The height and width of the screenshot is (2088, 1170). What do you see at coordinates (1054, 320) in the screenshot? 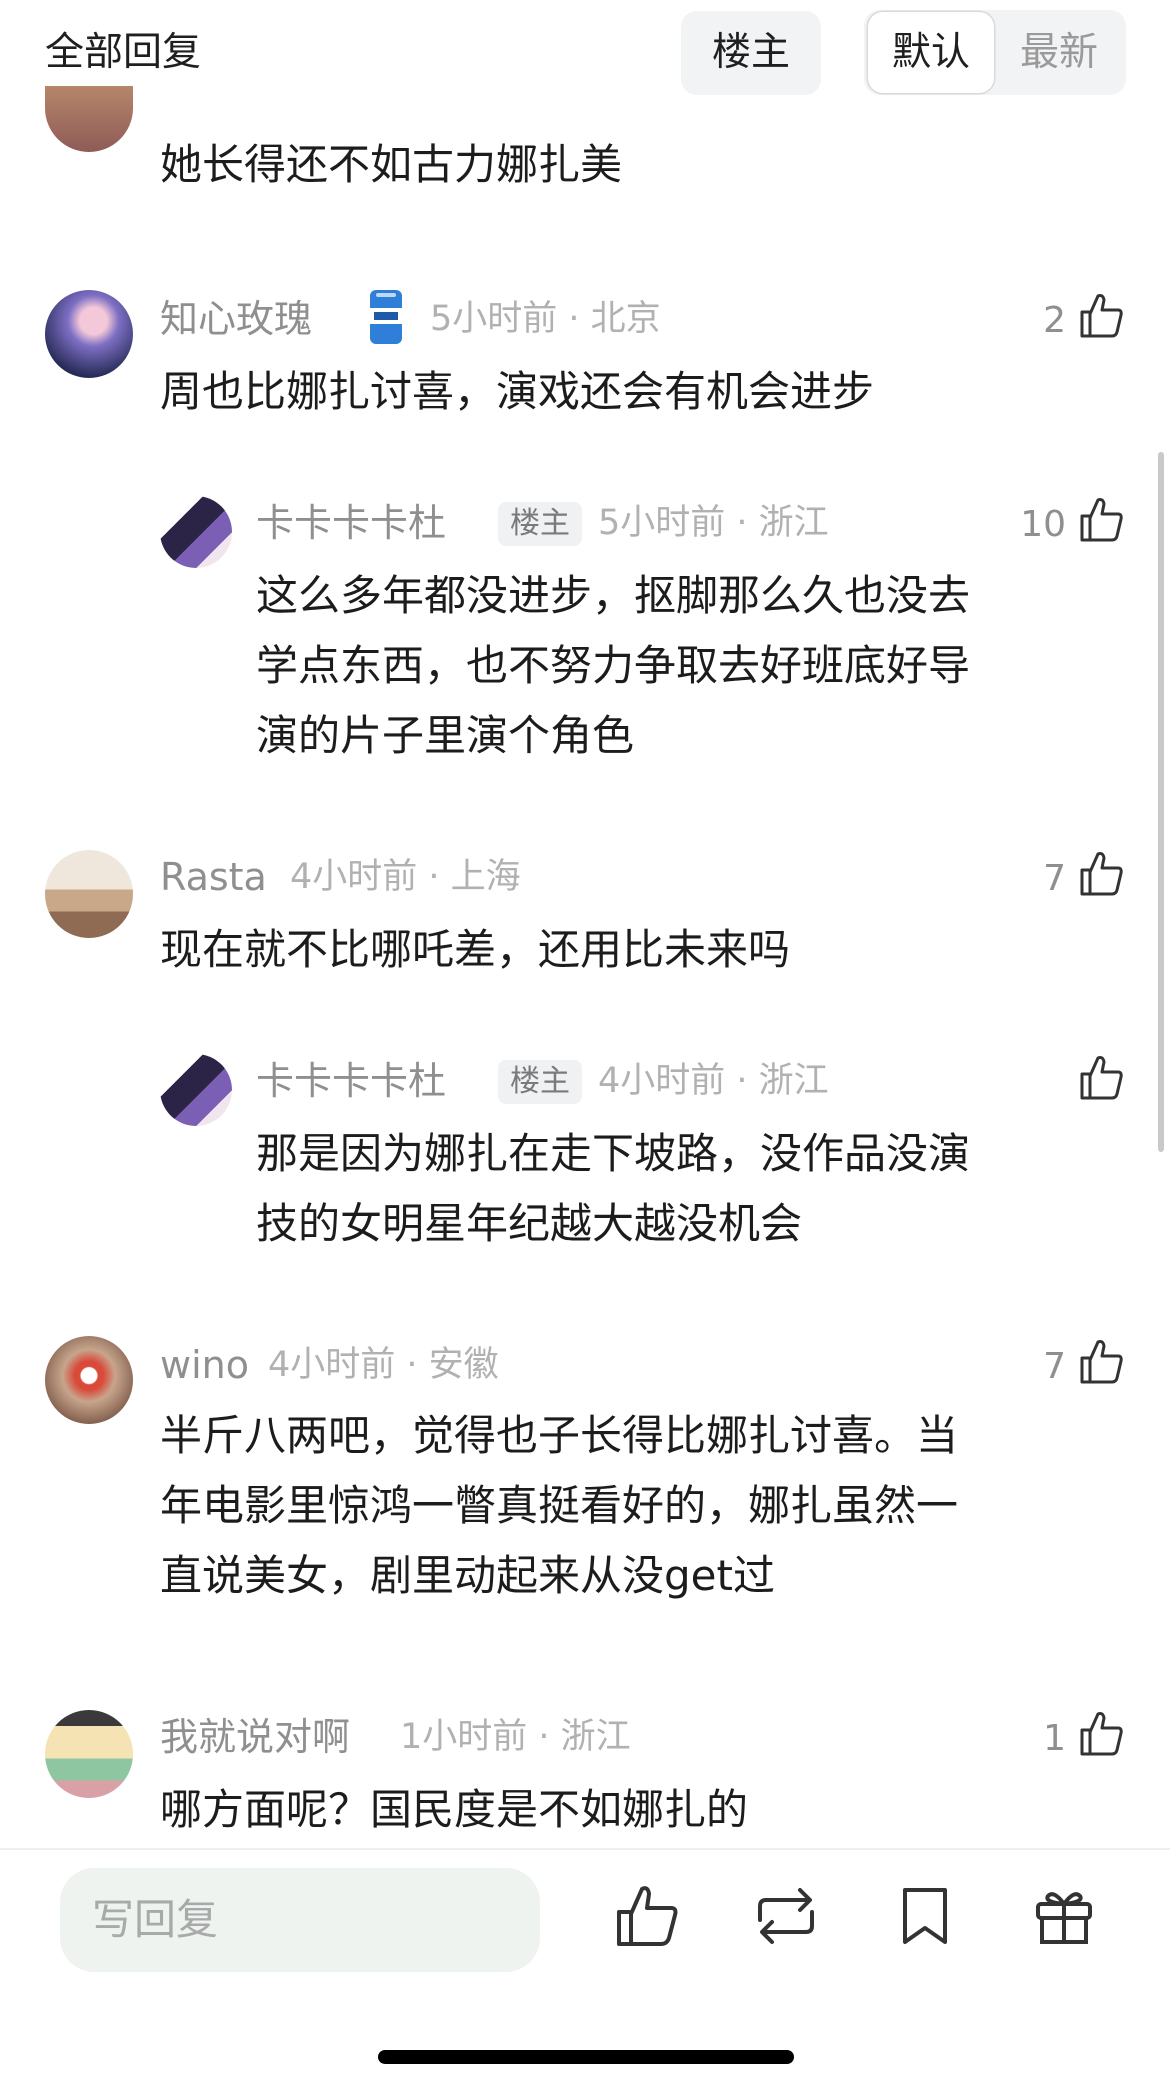
I see `like-count: 2` at bounding box center [1054, 320].